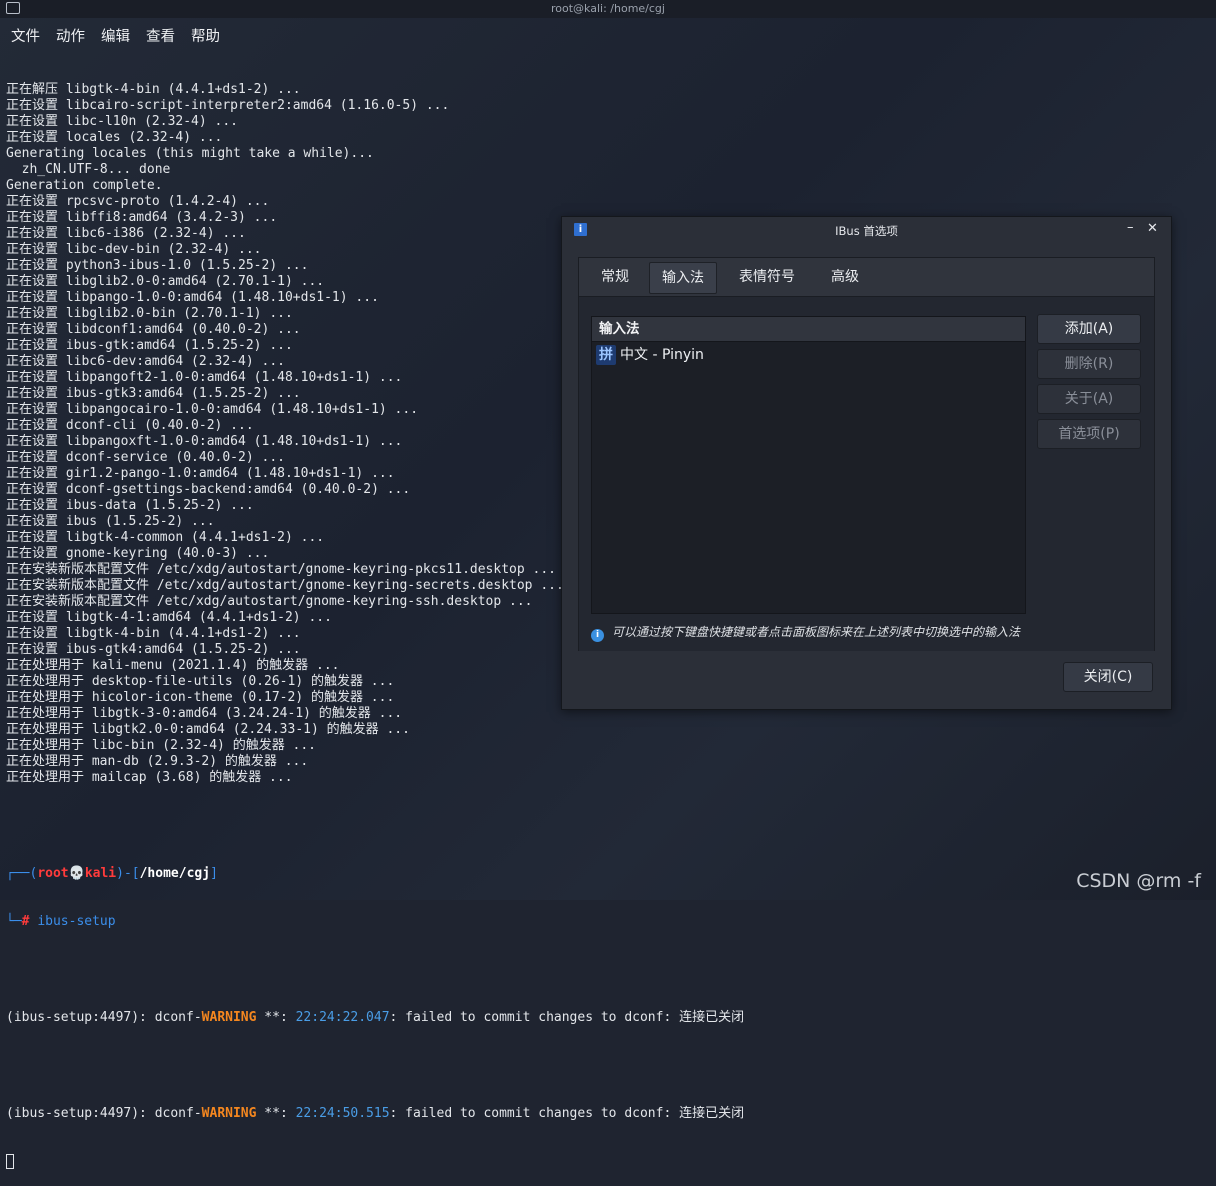  I want to click on info-icon: i, so click(597, 635).